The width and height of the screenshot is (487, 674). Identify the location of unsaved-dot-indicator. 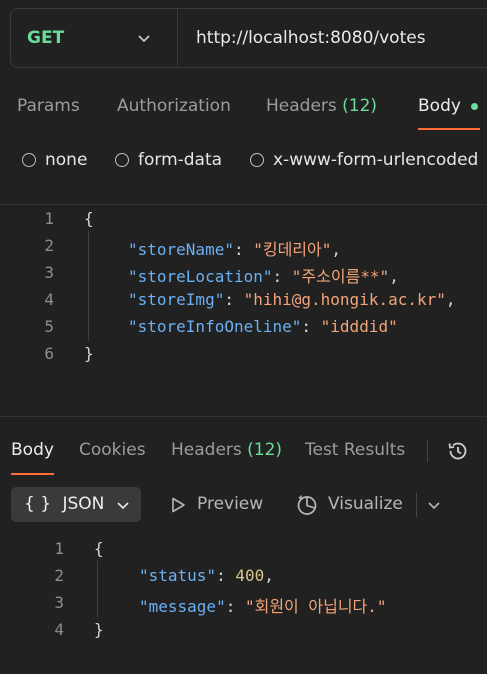
(474, 106).